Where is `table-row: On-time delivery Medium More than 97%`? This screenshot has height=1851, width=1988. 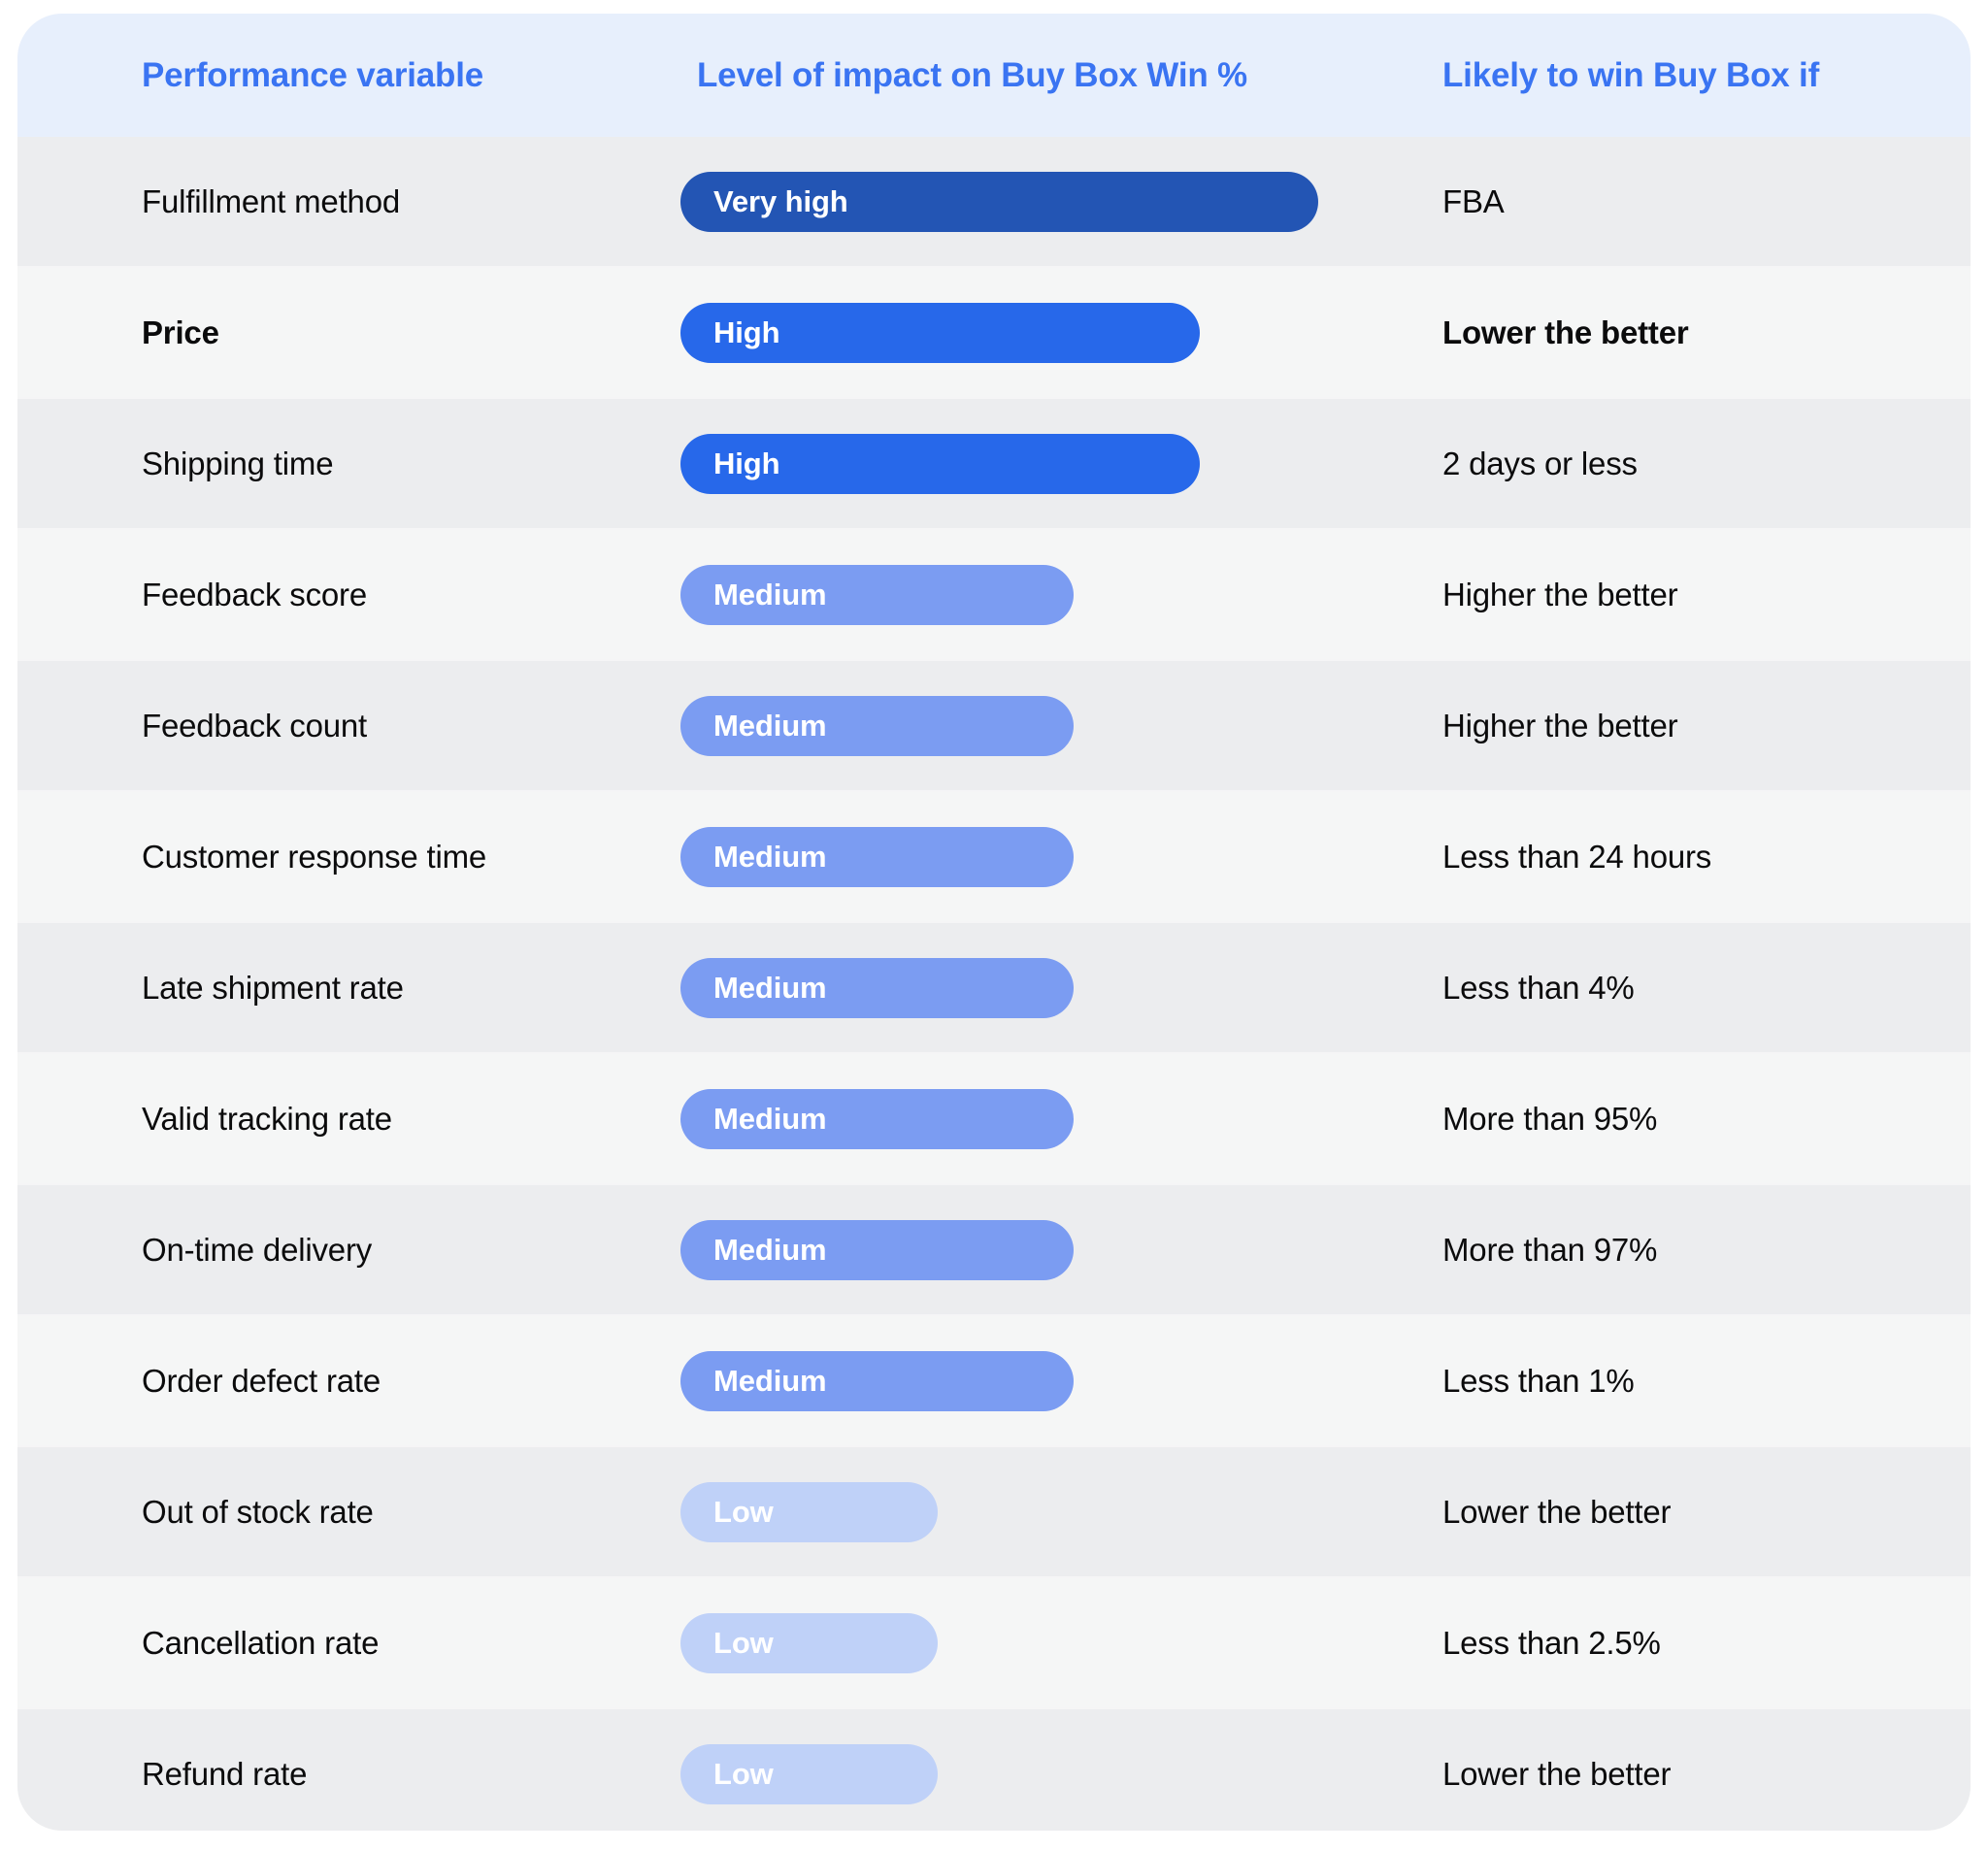
table-row: On-time delivery Medium More than 97% is located at coordinates (994, 1249).